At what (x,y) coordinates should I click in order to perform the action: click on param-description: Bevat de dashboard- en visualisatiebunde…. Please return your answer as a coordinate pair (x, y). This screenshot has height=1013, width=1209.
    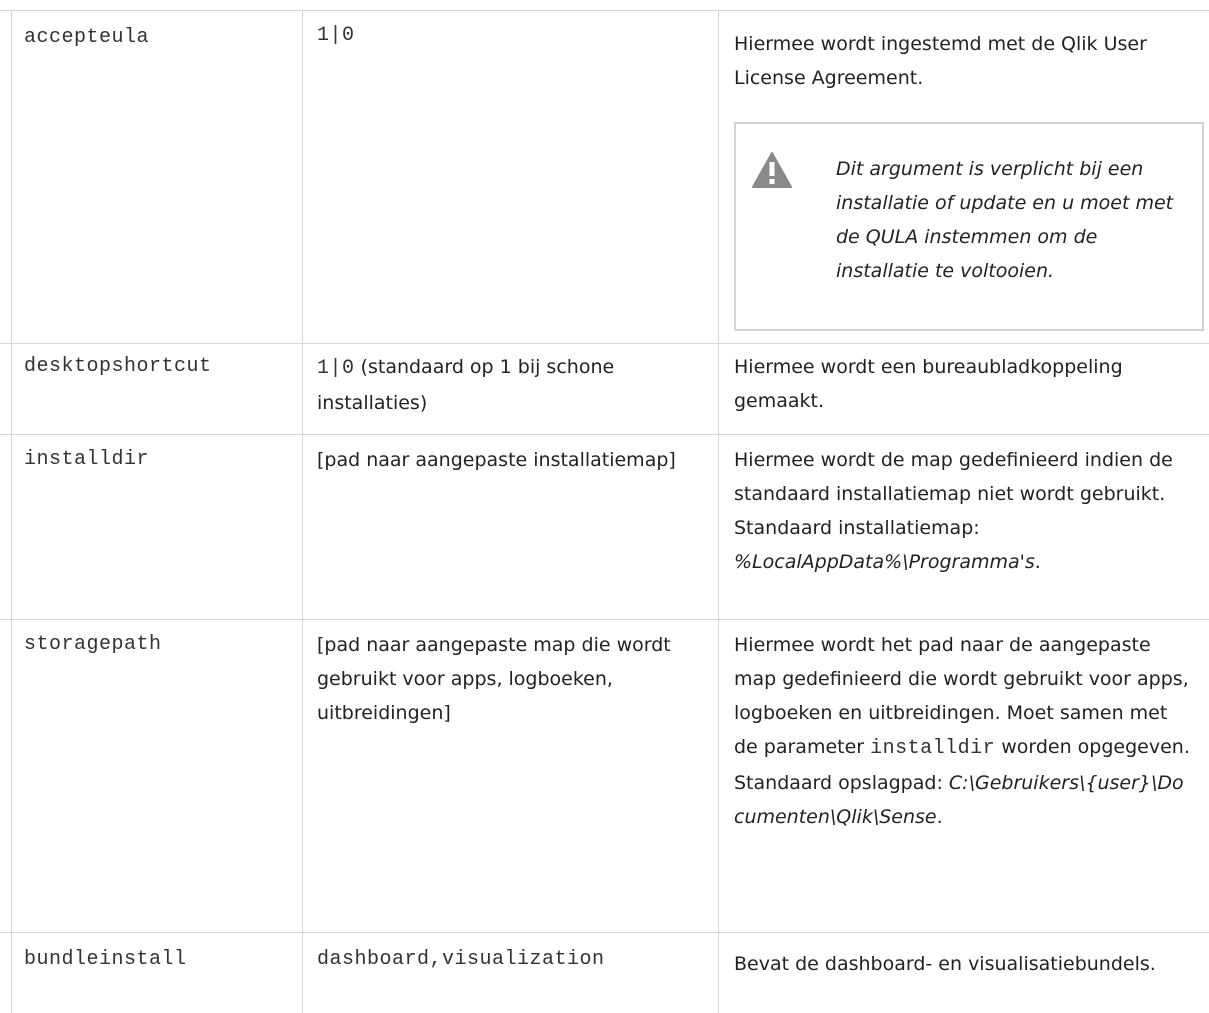
    Looking at the image, I should click on (945, 964).